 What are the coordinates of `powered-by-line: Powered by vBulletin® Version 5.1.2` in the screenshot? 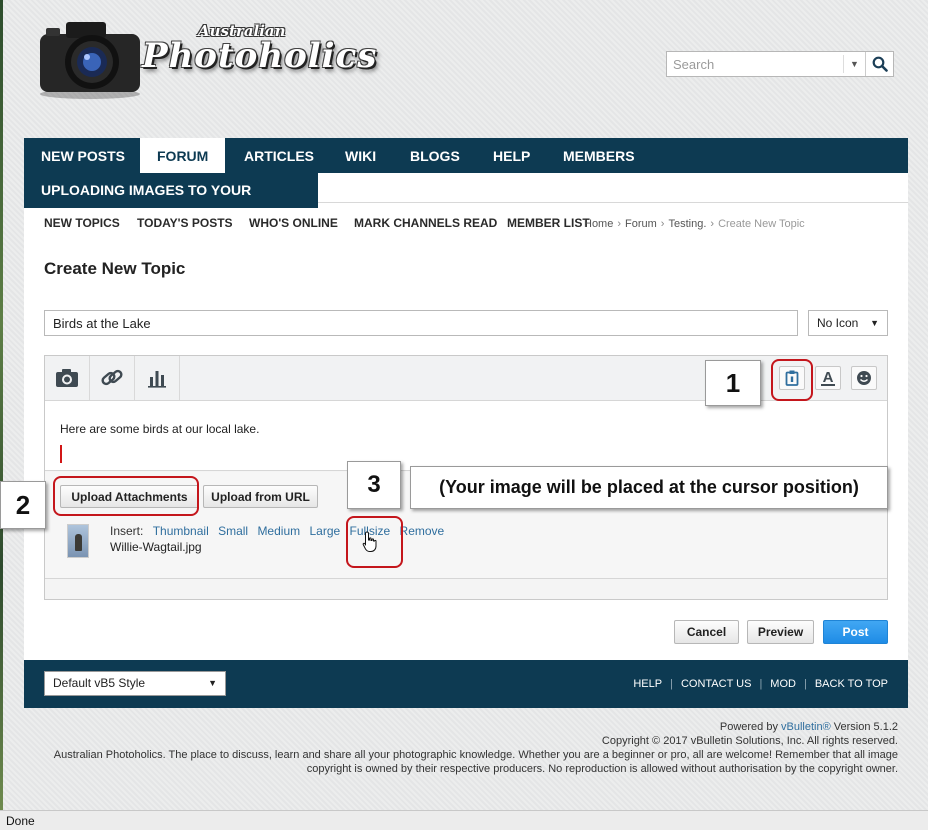 It's located at (464, 727).